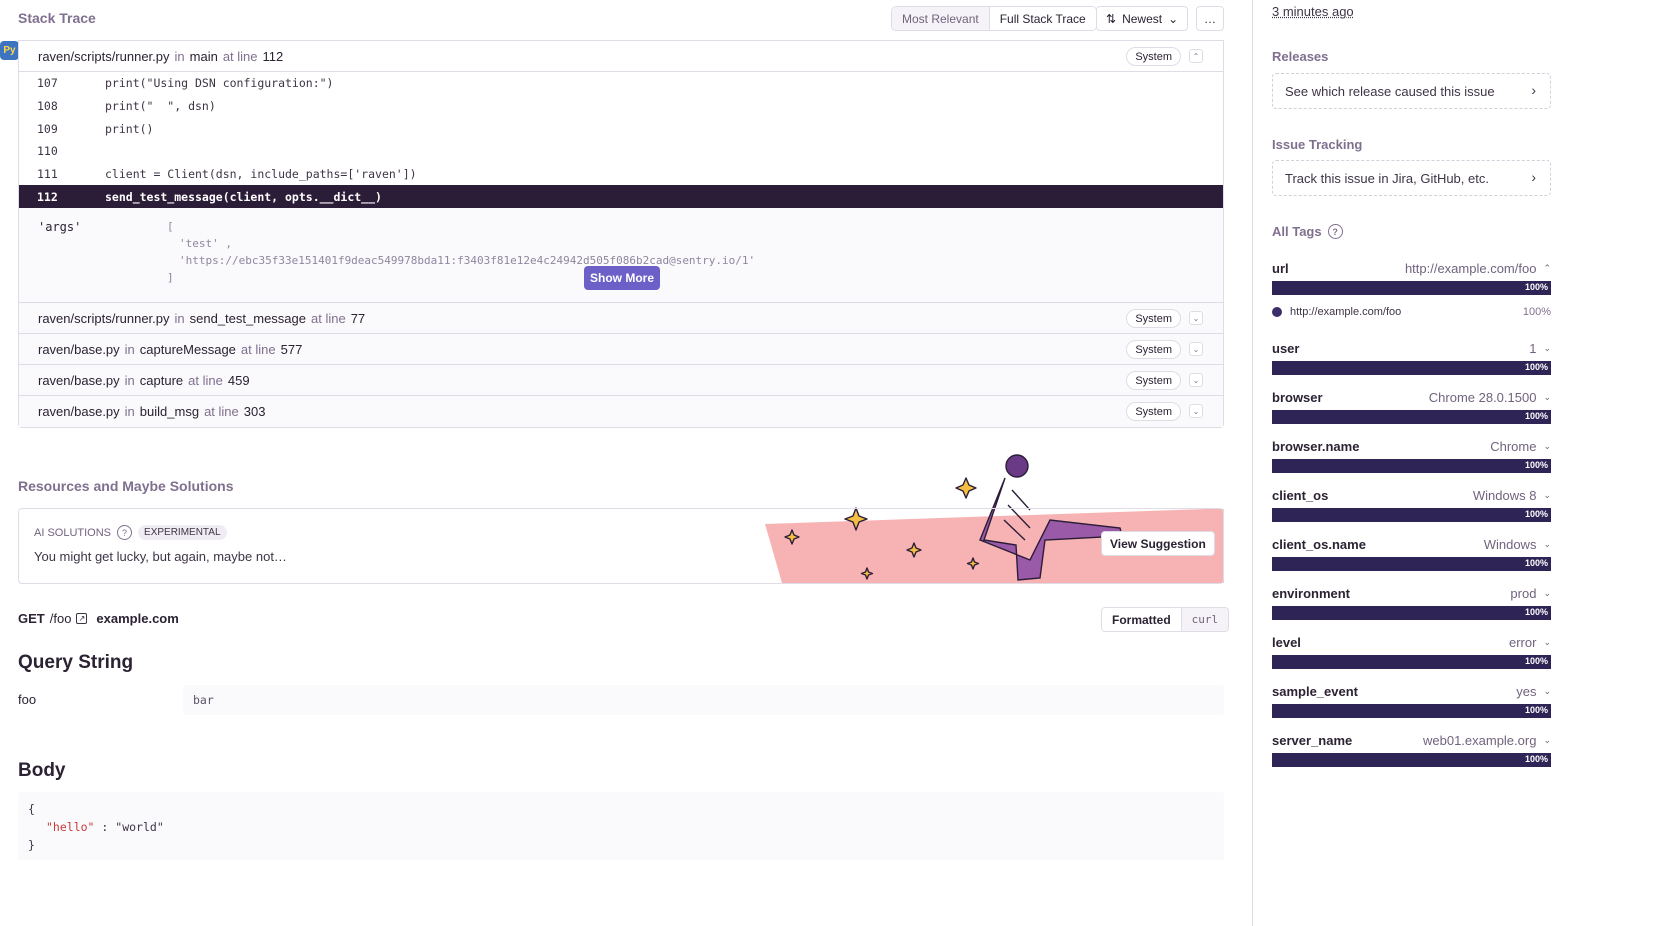  What do you see at coordinates (1411, 593) in the screenshot?
I see `tag-row: environment prod ⌄` at bounding box center [1411, 593].